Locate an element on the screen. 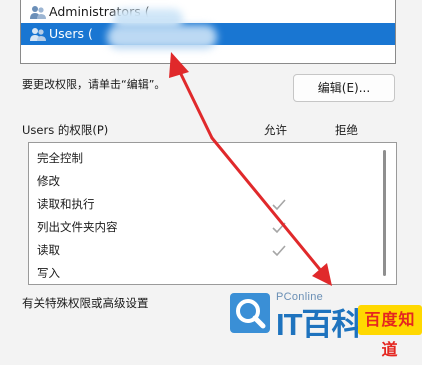 This screenshot has height=365, width=422. redaction-blur is located at coordinates (162, 37).